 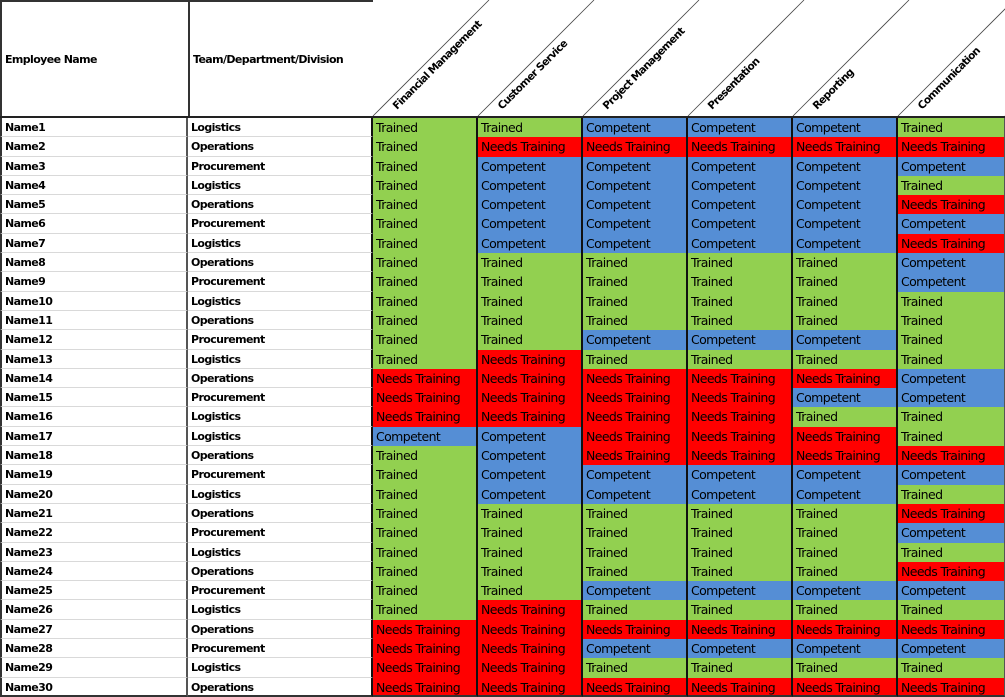 I want to click on employee-name-cell: Name11, so click(x=94, y=320).